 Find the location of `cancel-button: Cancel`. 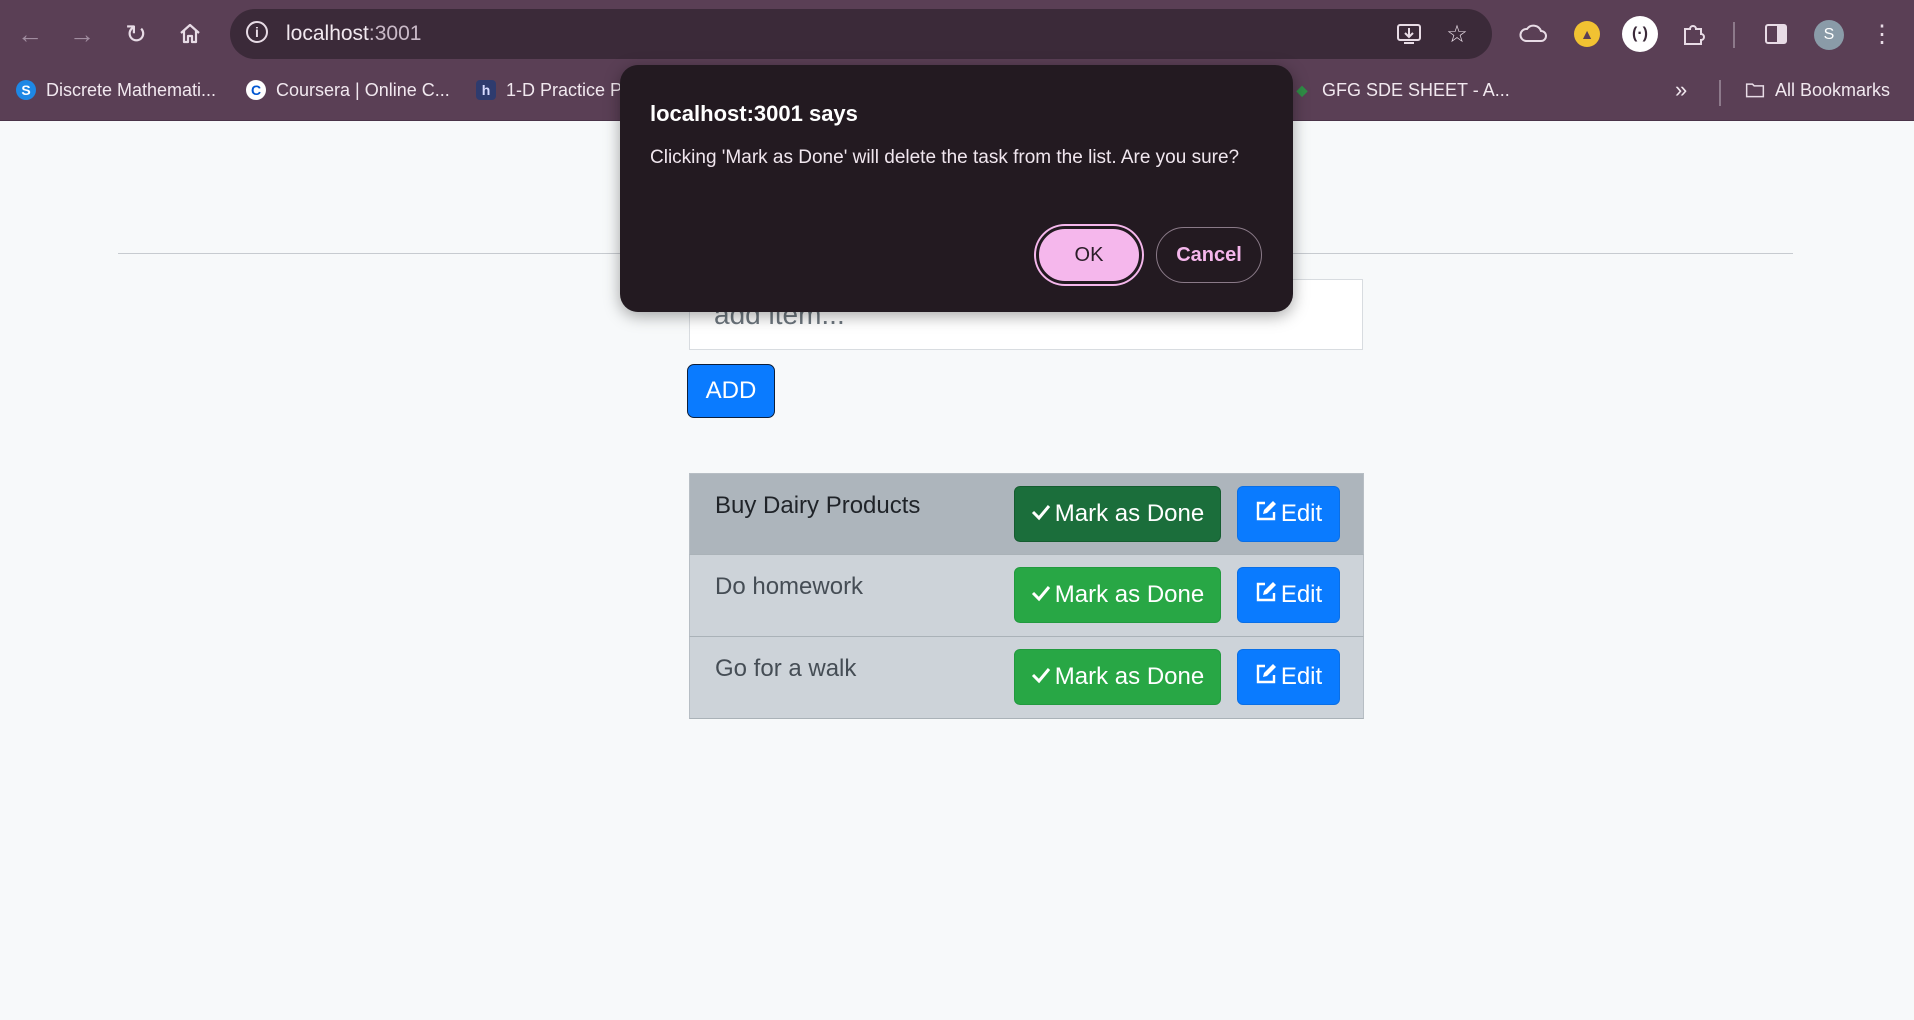

cancel-button: Cancel is located at coordinates (1209, 255).